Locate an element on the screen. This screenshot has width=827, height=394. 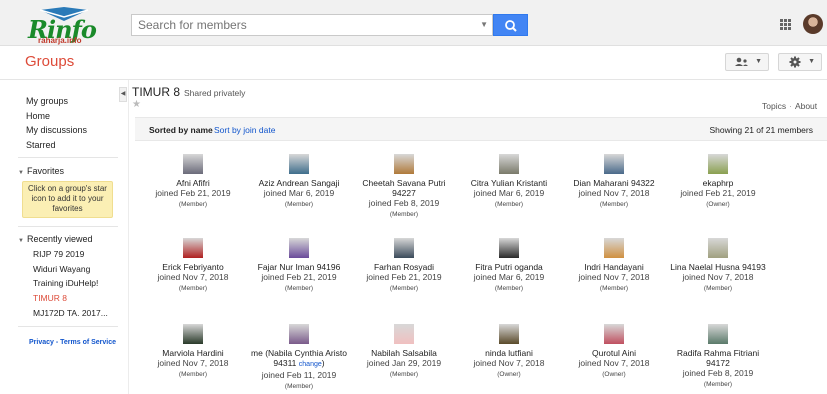
member-name: me (Nabila Cynthia Aristo 94311 change) is located at coordinates (299, 359).